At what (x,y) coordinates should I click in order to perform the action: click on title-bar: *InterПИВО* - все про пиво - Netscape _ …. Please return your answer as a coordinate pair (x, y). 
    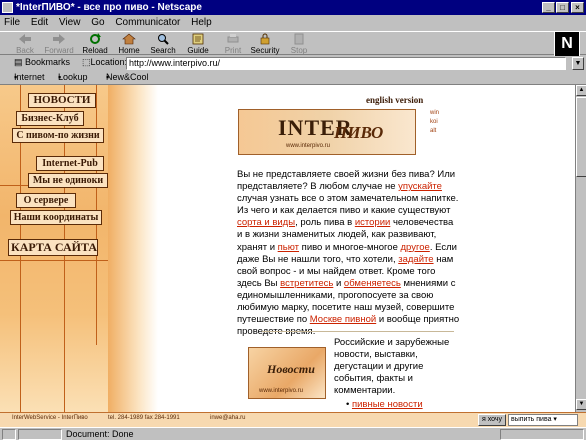
    Looking at the image, I should click on (293, 7).